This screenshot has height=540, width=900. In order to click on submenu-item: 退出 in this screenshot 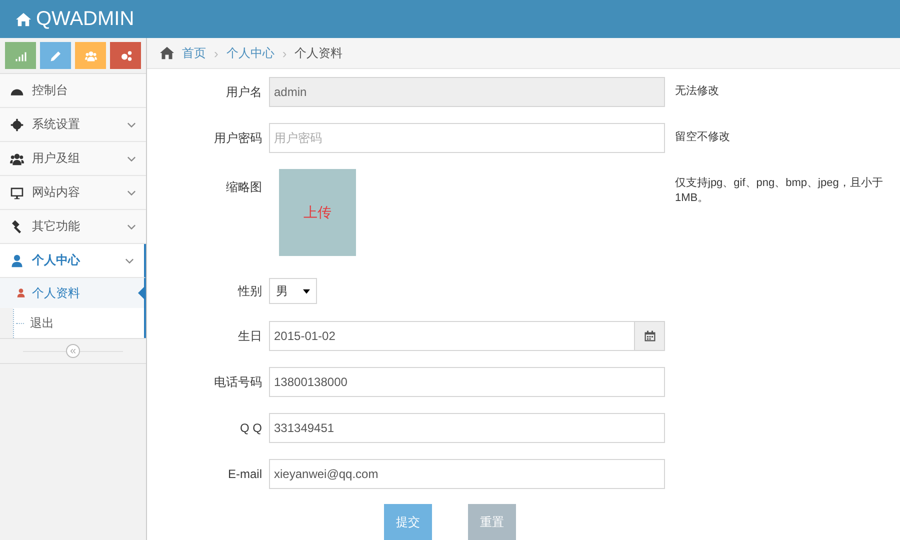, I will do `click(79, 323)`.